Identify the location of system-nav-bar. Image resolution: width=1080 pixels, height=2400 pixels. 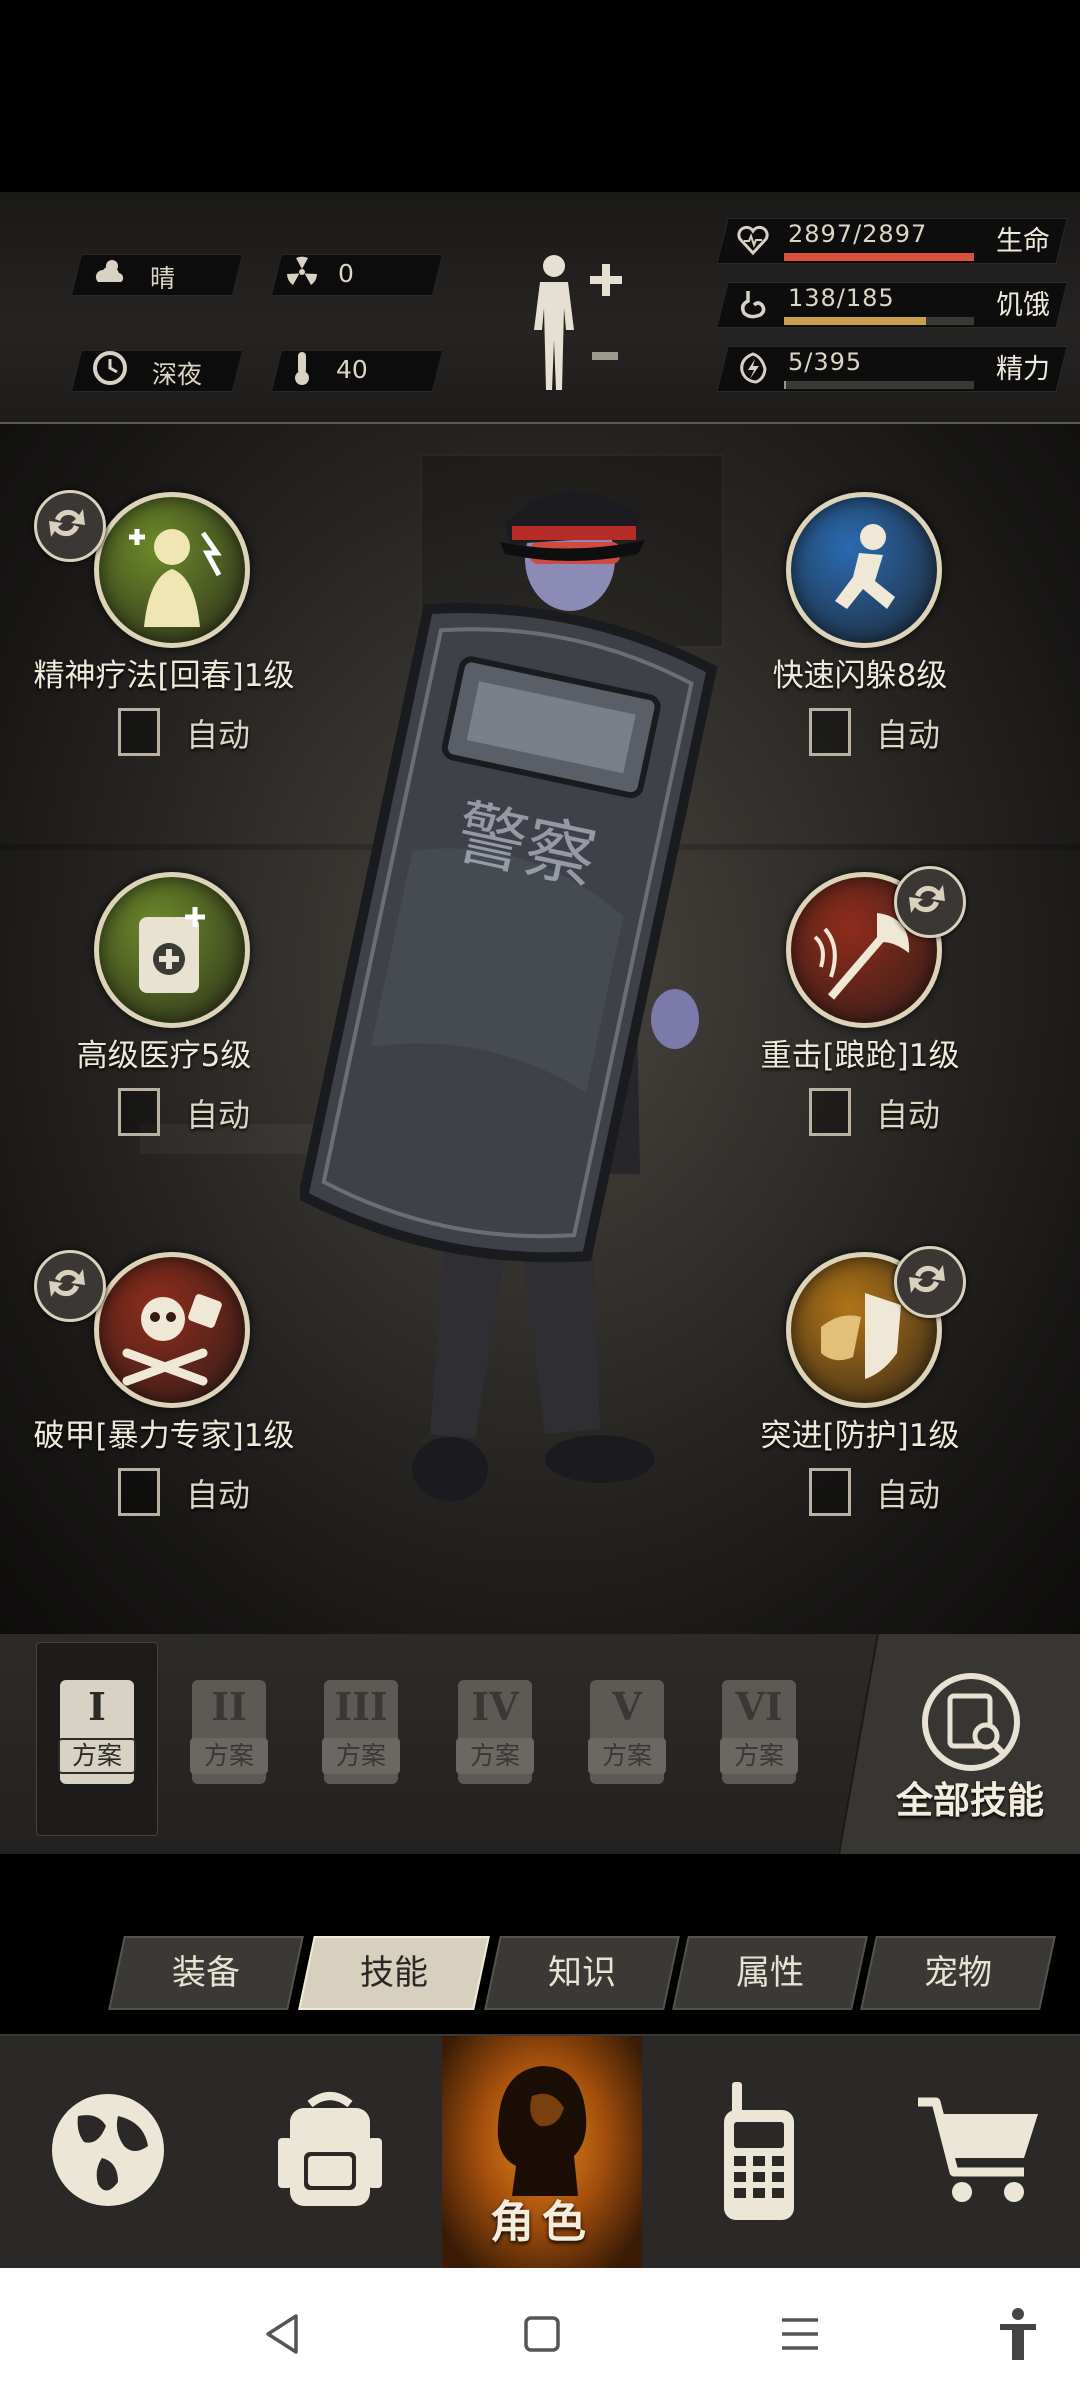
(540, 2334).